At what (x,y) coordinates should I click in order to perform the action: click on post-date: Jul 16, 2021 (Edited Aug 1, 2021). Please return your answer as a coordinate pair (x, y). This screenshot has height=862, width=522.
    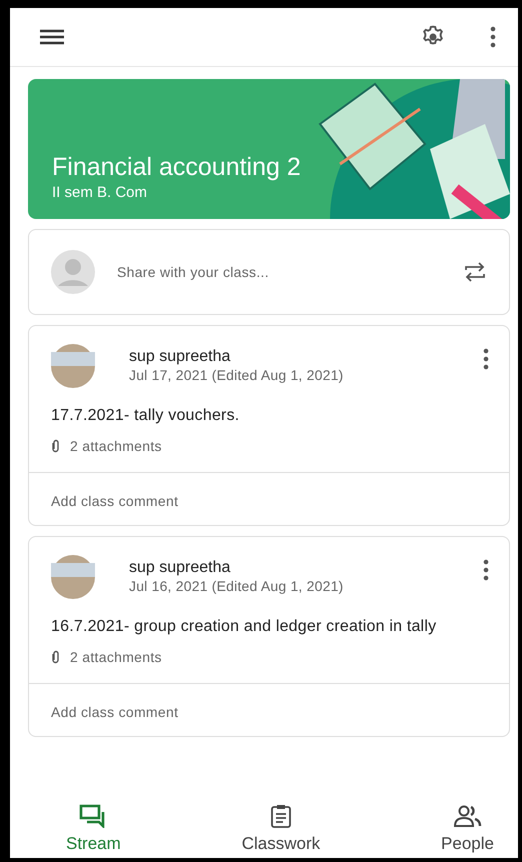
    Looking at the image, I should click on (236, 586).